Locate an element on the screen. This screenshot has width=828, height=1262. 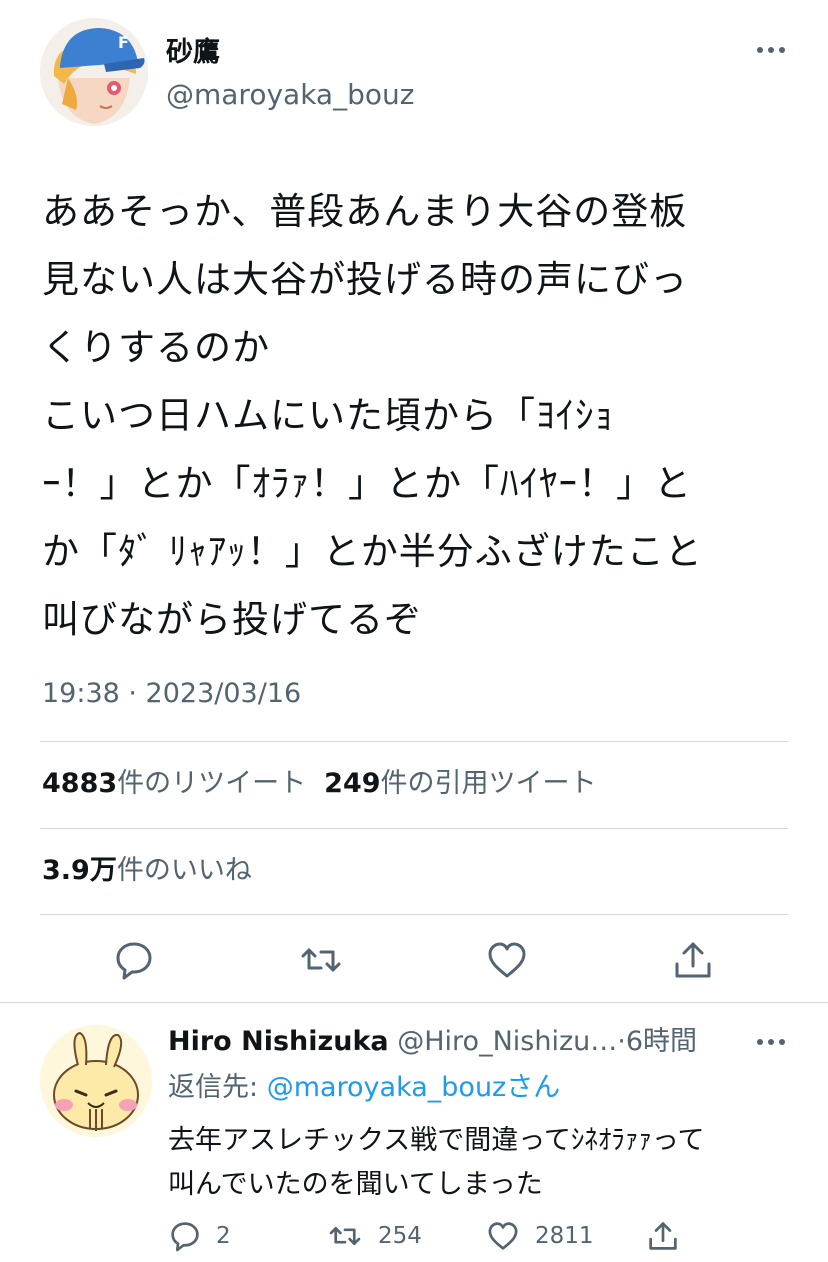
reply-to-handle: @maroyaka_bouz is located at coordinates (387, 1087).